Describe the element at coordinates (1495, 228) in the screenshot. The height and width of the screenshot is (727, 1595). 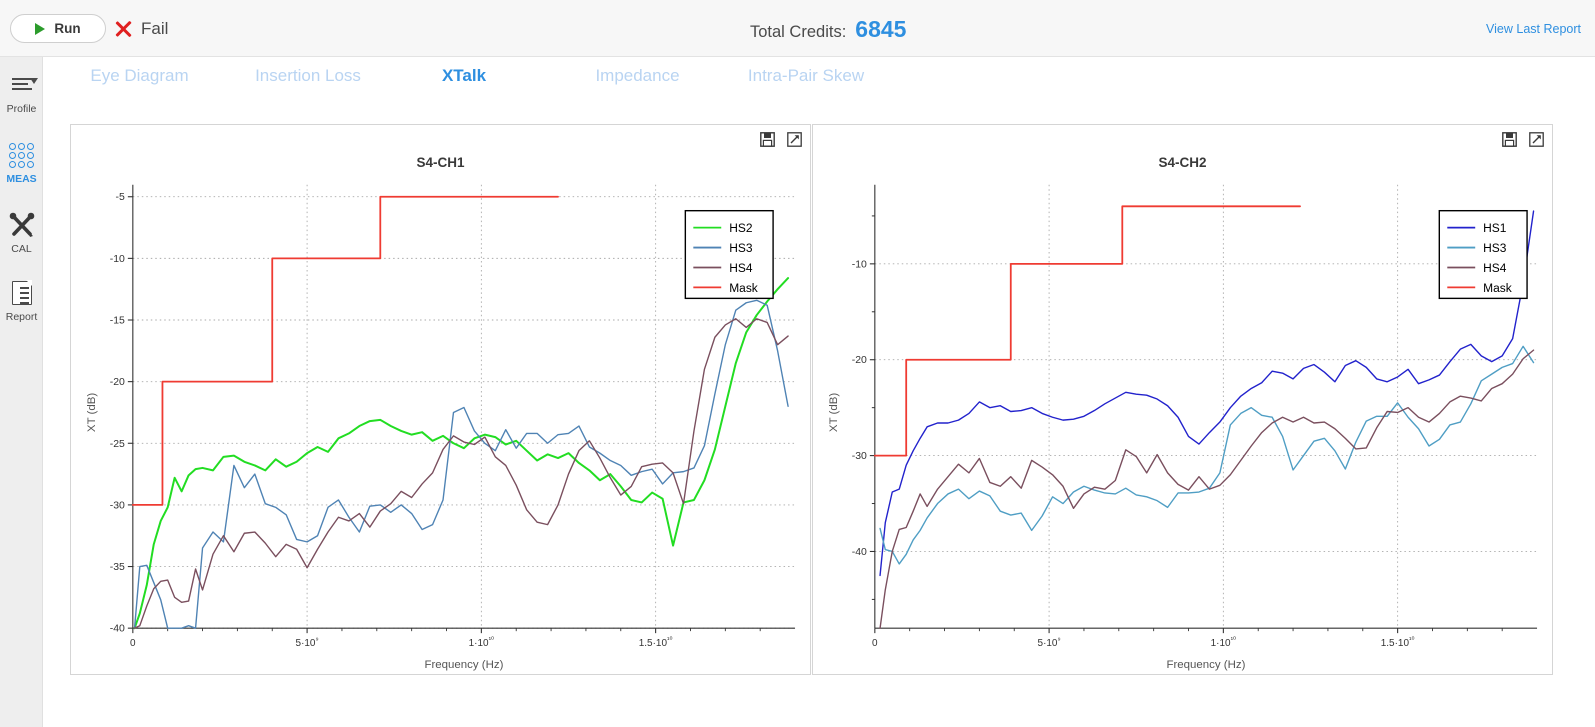
I see `svg-text: HS1` at that location.